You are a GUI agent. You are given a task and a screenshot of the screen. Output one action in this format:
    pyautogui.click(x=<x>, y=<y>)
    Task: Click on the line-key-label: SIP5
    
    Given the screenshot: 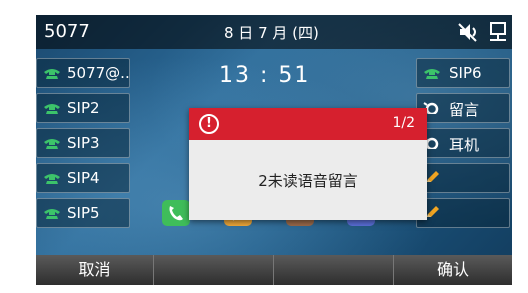 What is the action you would take?
    pyautogui.click(x=83, y=213)
    